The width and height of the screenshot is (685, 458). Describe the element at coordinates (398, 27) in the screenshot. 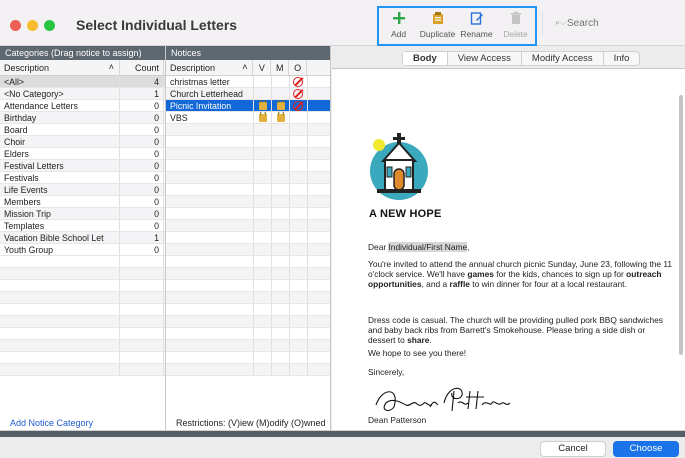

I see `add-button: Add` at that location.